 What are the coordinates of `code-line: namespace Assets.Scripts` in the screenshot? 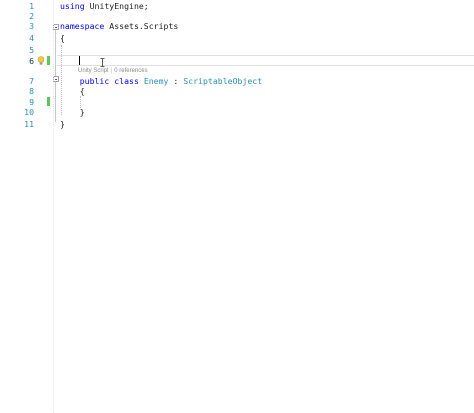 It's located at (119, 26).